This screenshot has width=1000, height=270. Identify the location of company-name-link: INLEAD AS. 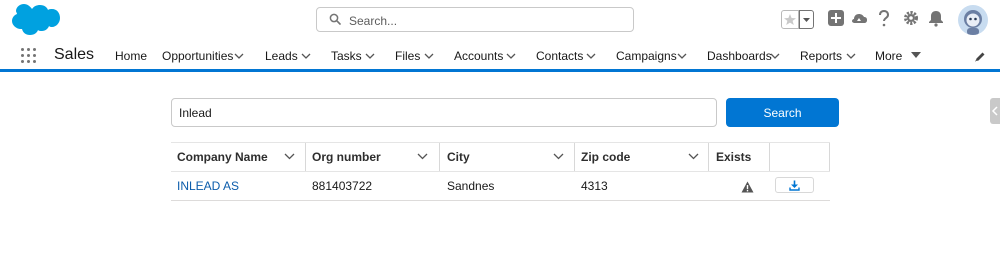
(208, 186).